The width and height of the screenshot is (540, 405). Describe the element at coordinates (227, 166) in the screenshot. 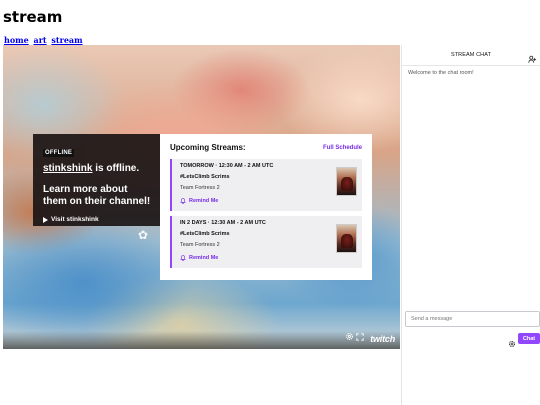

I see `schedule-time: TOMORROW · 12:30 AM - 2 AM UTC` at that location.